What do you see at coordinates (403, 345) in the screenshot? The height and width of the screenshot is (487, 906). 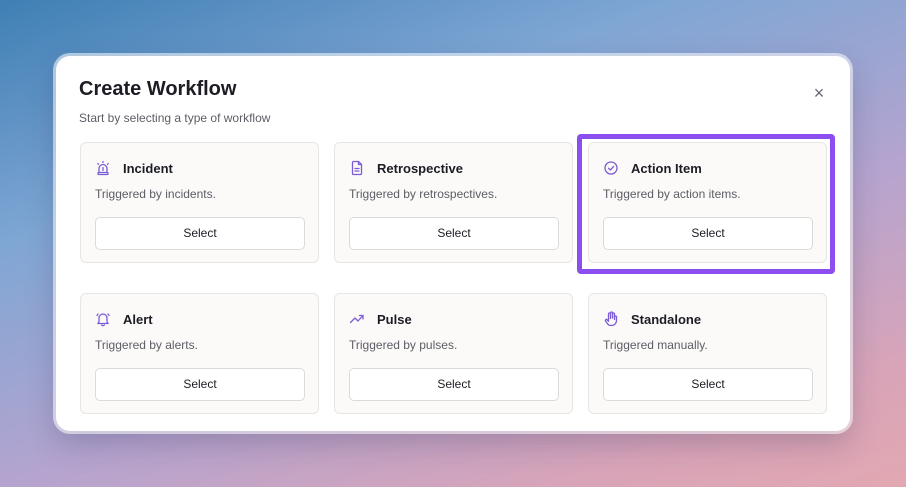 I see `card-description: Triggered by pulses.` at bounding box center [403, 345].